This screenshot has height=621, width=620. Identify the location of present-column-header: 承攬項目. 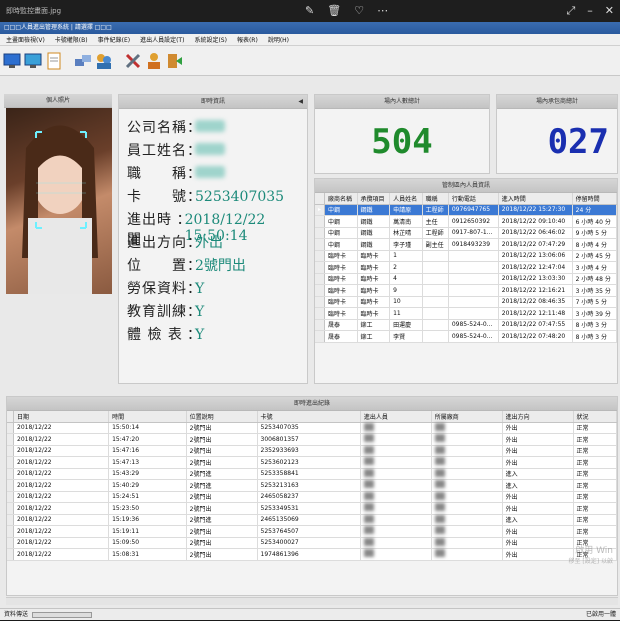
(374, 199).